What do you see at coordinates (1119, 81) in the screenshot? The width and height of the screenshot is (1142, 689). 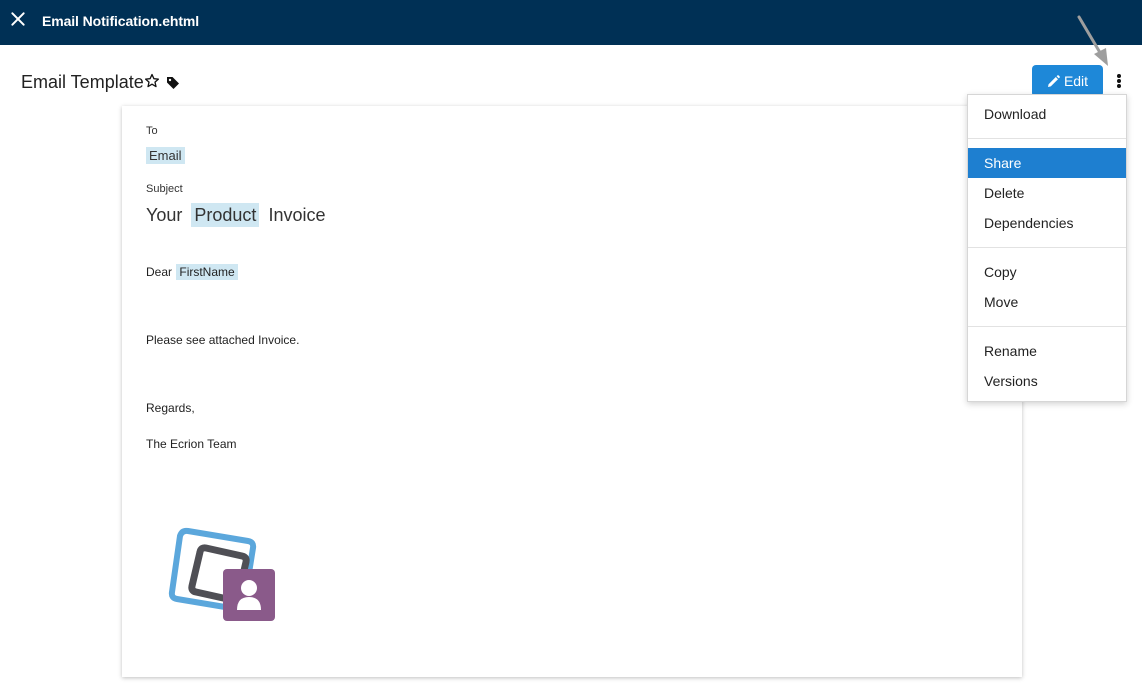 I see `more-vertical-icon` at bounding box center [1119, 81].